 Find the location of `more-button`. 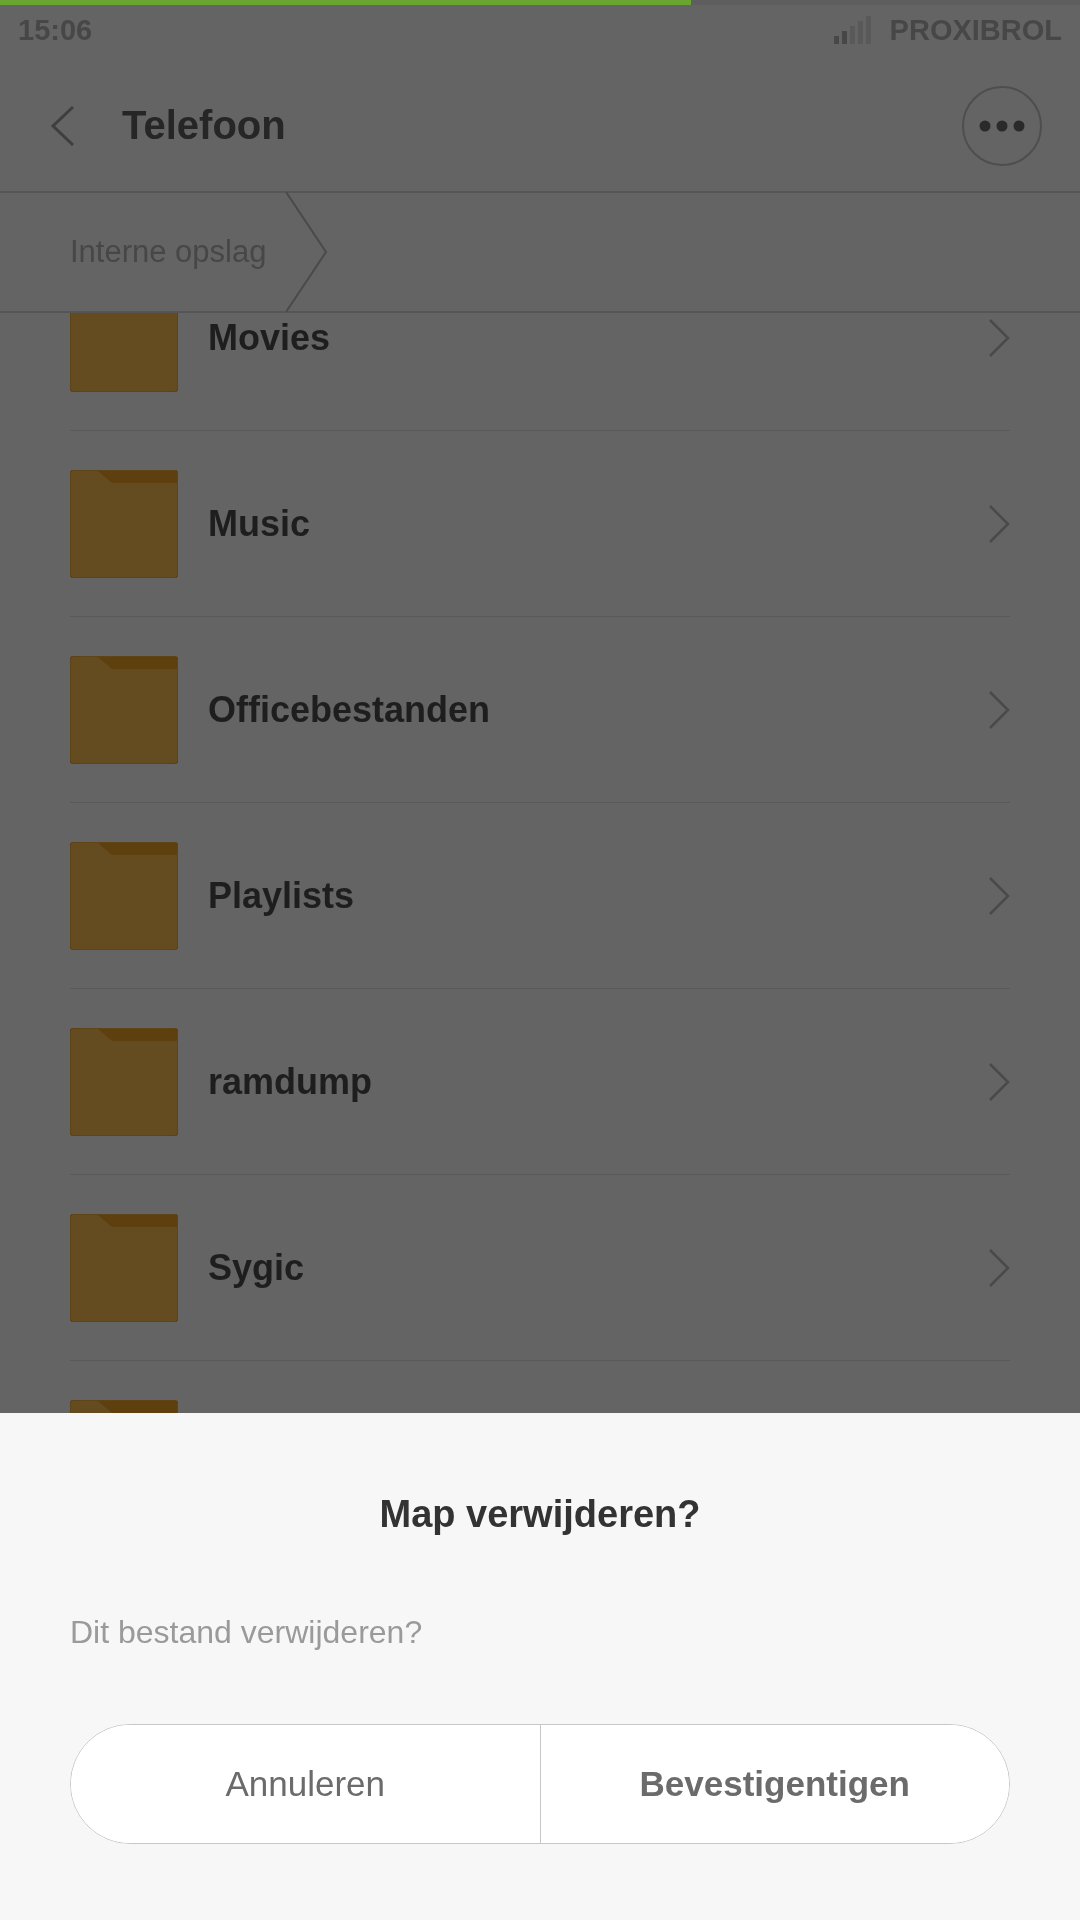

more-button is located at coordinates (1002, 125).